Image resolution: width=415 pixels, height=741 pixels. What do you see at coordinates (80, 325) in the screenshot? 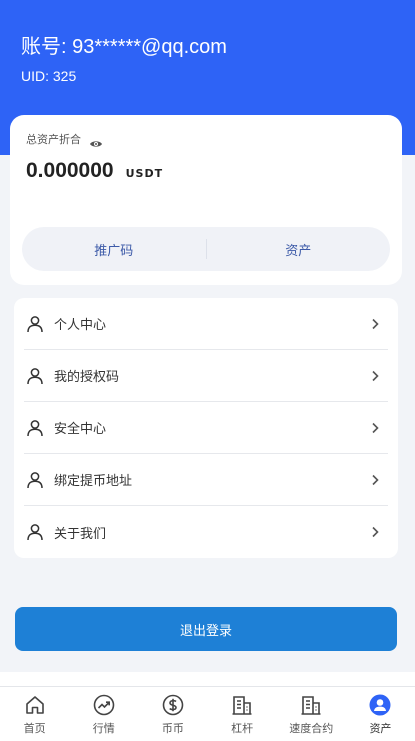
I see `menu-item-label: 个人中心` at bounding box center [80, 325].